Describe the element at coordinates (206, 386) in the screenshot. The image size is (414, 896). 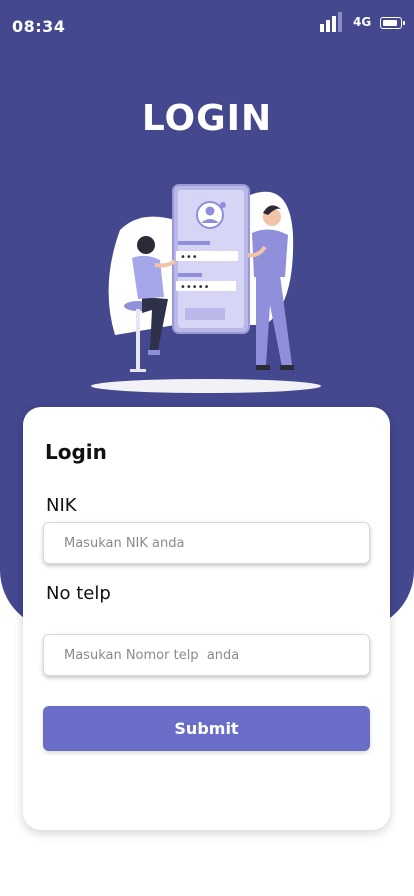
I see `ground-shadow` at that location.